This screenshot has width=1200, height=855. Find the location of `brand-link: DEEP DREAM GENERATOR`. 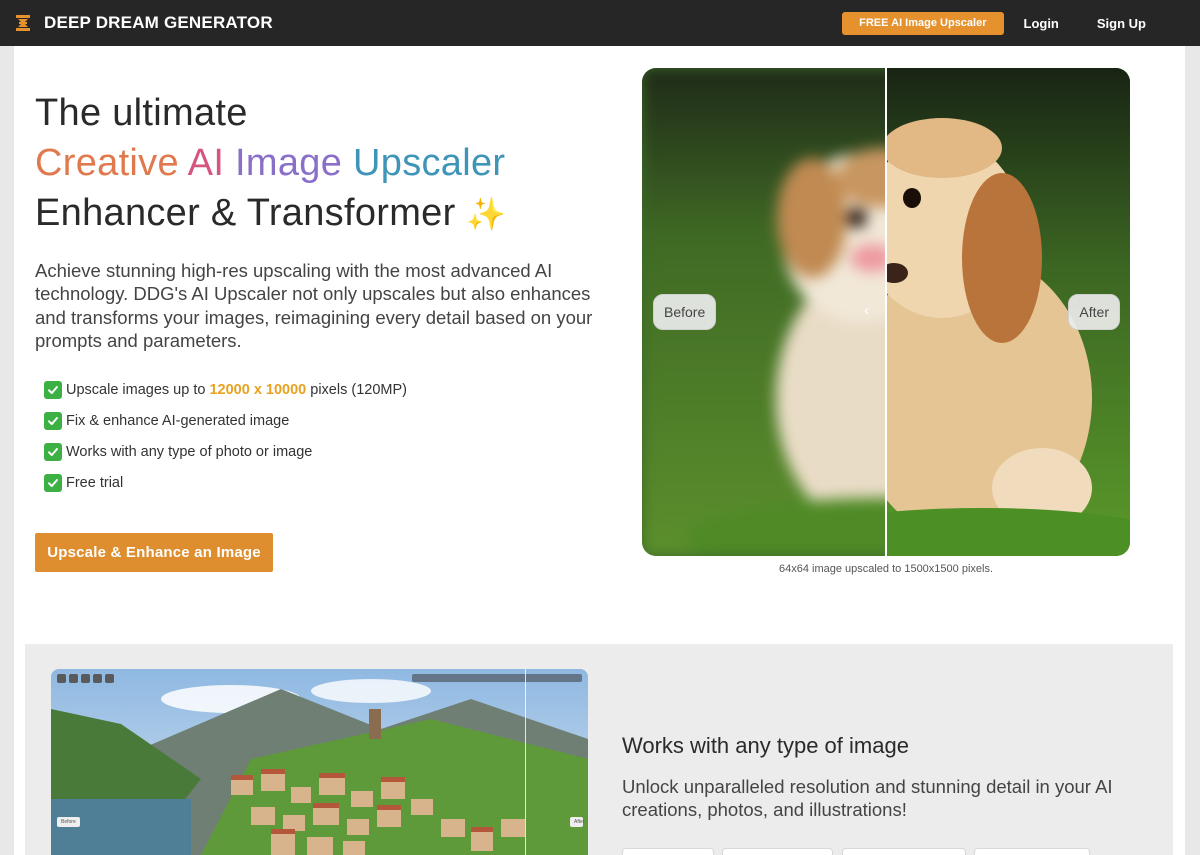

brand-link: DEEP DREAM GENERATOR is located at coordinates (144, 23).